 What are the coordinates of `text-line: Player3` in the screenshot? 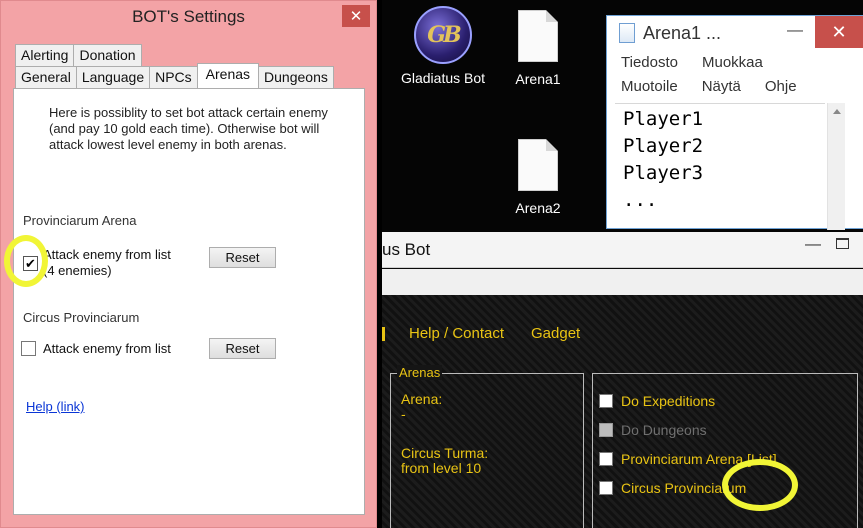 It's located at (663, 173).